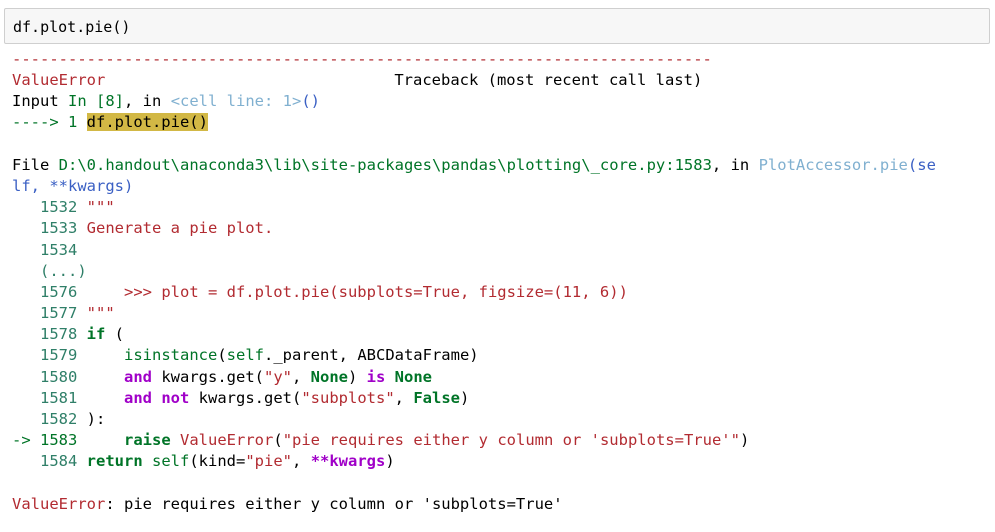 The height and width of the screenshot is (532, 995). I want to click on code-ellipsis: (...), so click(500, 271).